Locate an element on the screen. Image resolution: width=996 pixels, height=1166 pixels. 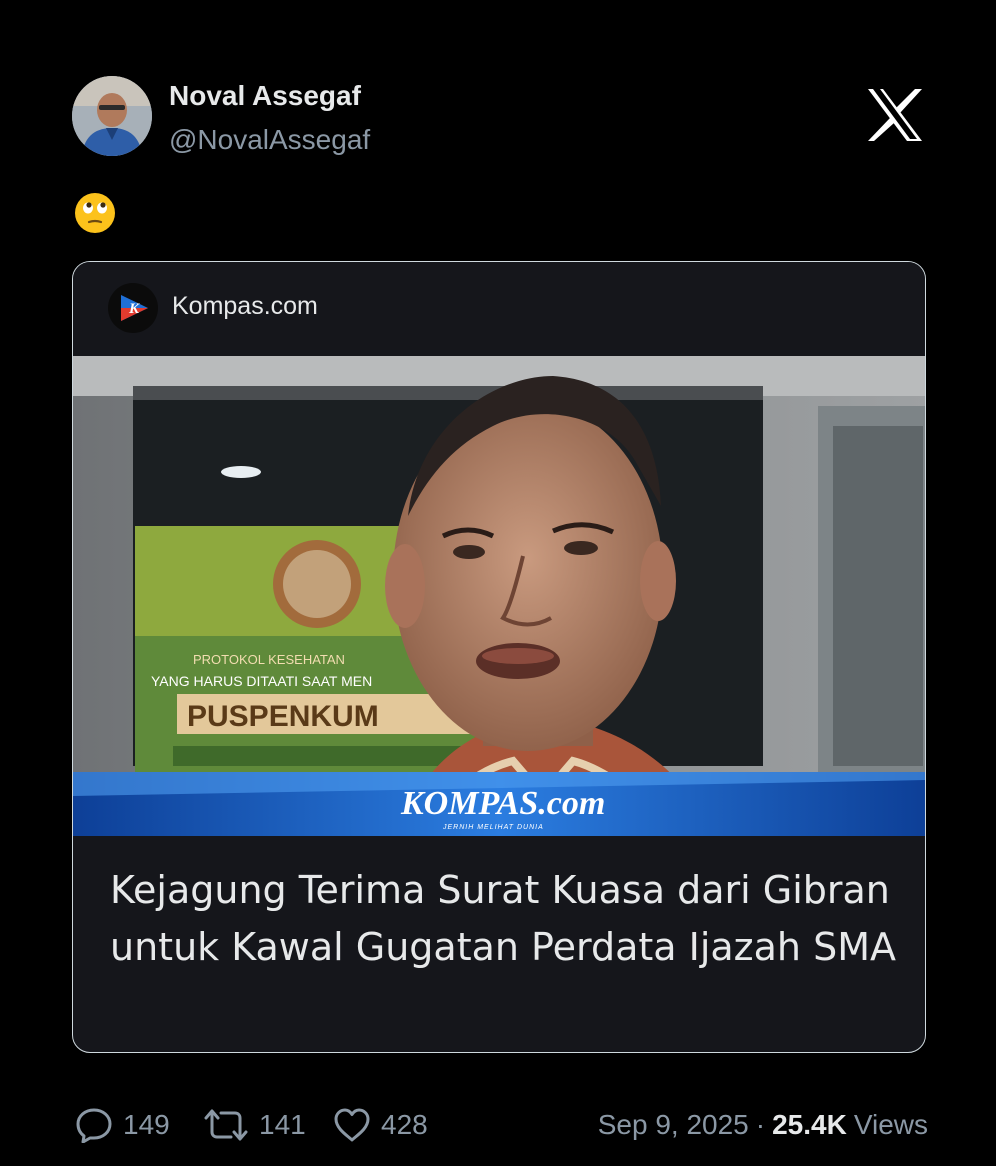
image-caption-logo: KOMPAS.com is located at coordinates (502, 803).